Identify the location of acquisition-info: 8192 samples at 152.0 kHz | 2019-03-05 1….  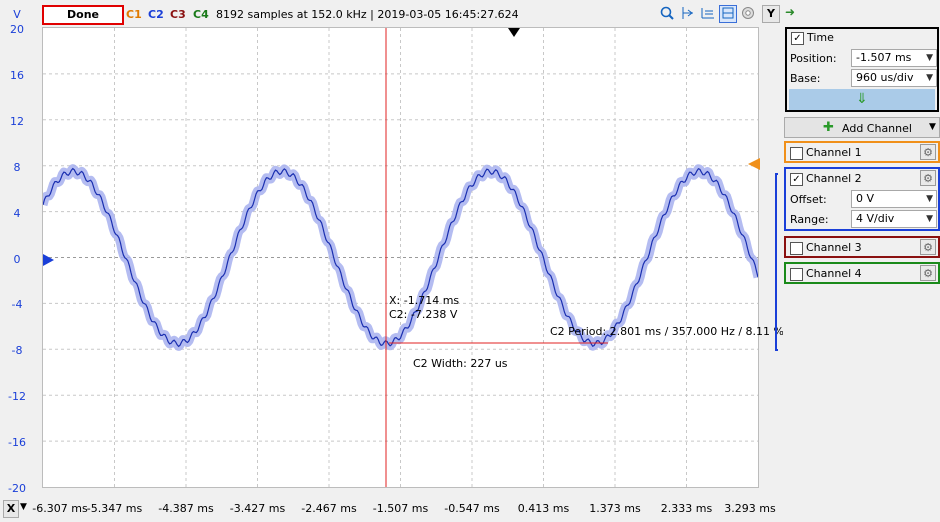
(367, 14).